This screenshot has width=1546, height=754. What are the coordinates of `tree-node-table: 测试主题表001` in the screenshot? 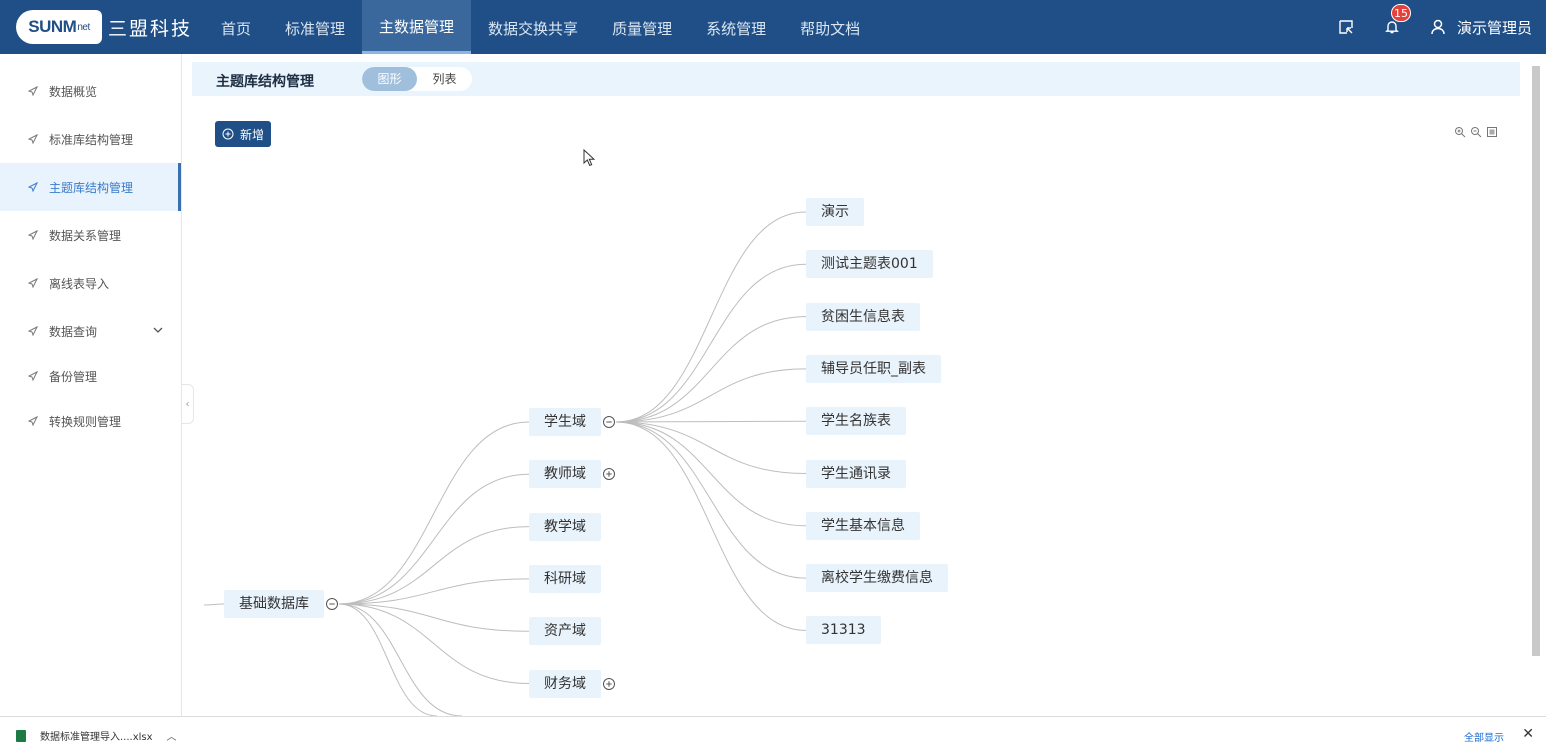 It's located at (869, 264).